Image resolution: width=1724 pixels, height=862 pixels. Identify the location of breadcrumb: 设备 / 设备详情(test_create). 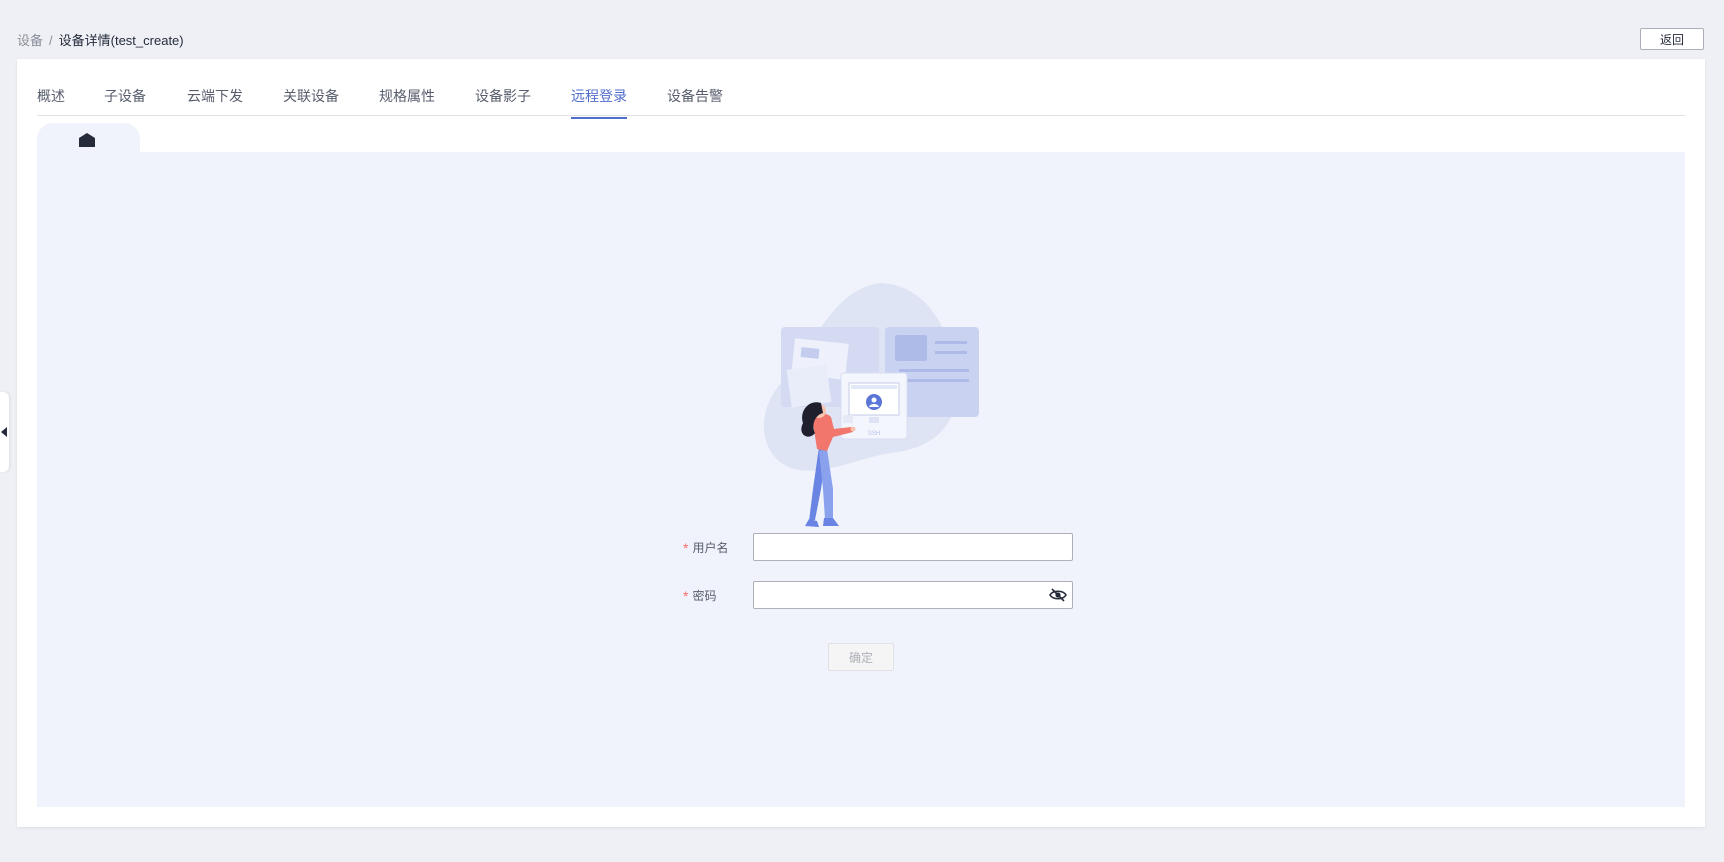
(100, 39).